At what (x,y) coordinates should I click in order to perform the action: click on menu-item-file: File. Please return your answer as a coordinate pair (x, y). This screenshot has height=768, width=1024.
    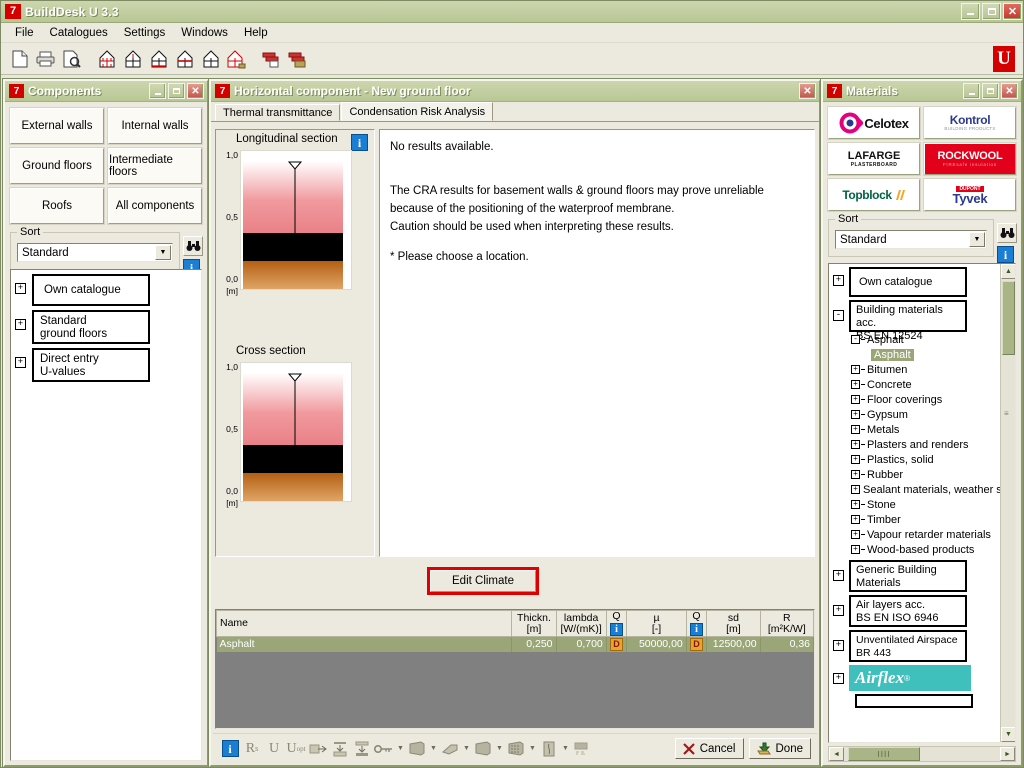
    Looking at the image, I should click on (24, 33).